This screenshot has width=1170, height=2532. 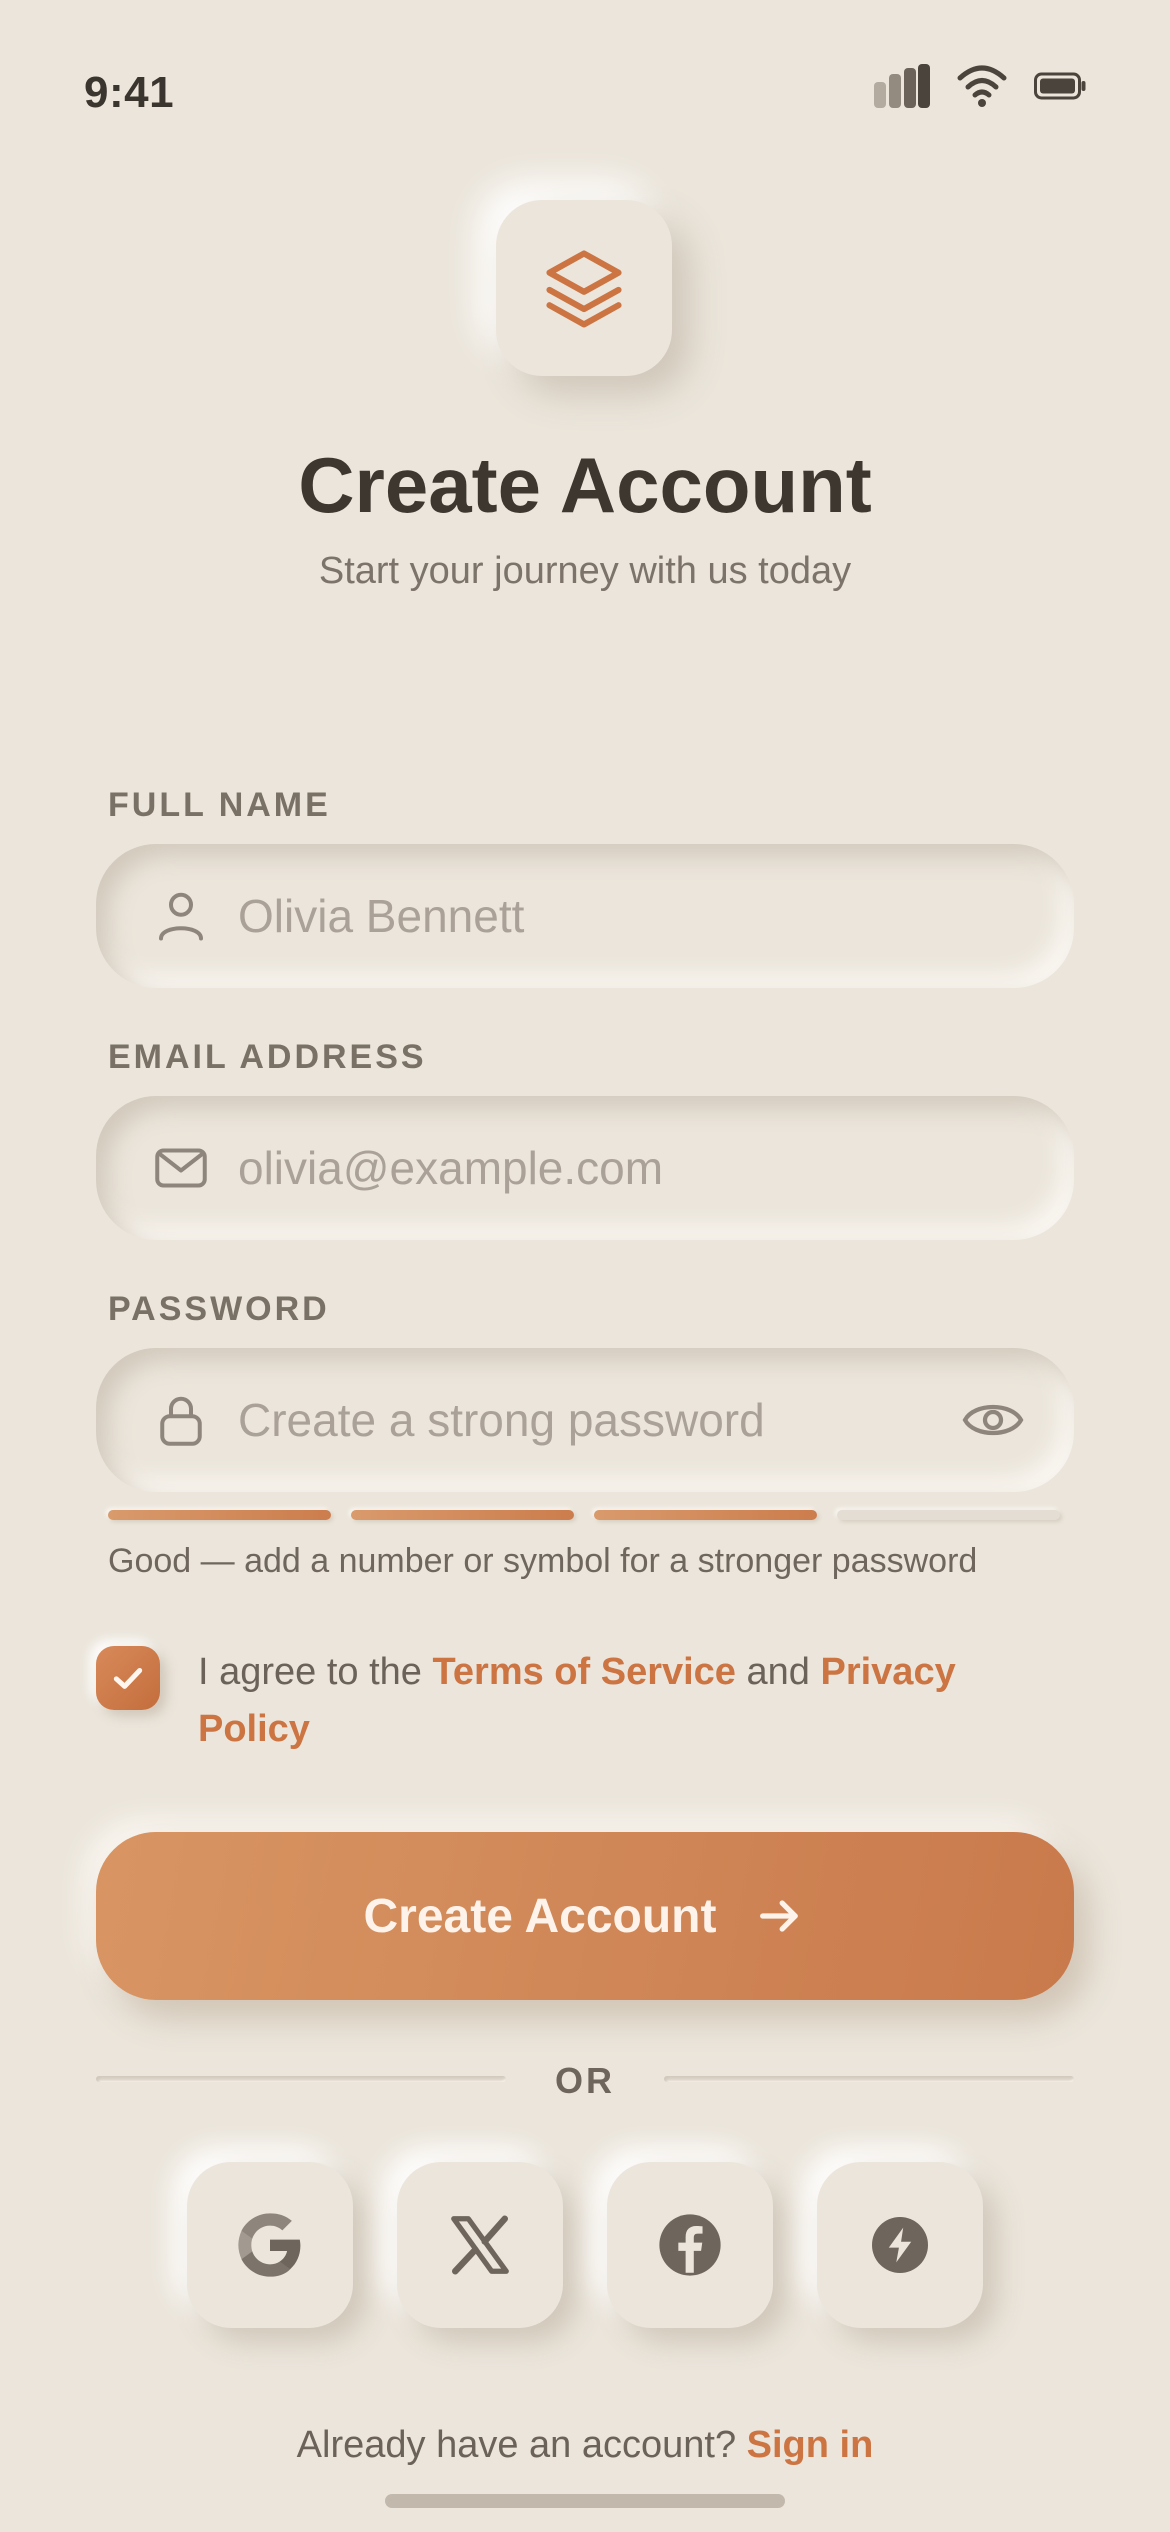 I want to click on home-indicator, so click(x=585, y=2501).